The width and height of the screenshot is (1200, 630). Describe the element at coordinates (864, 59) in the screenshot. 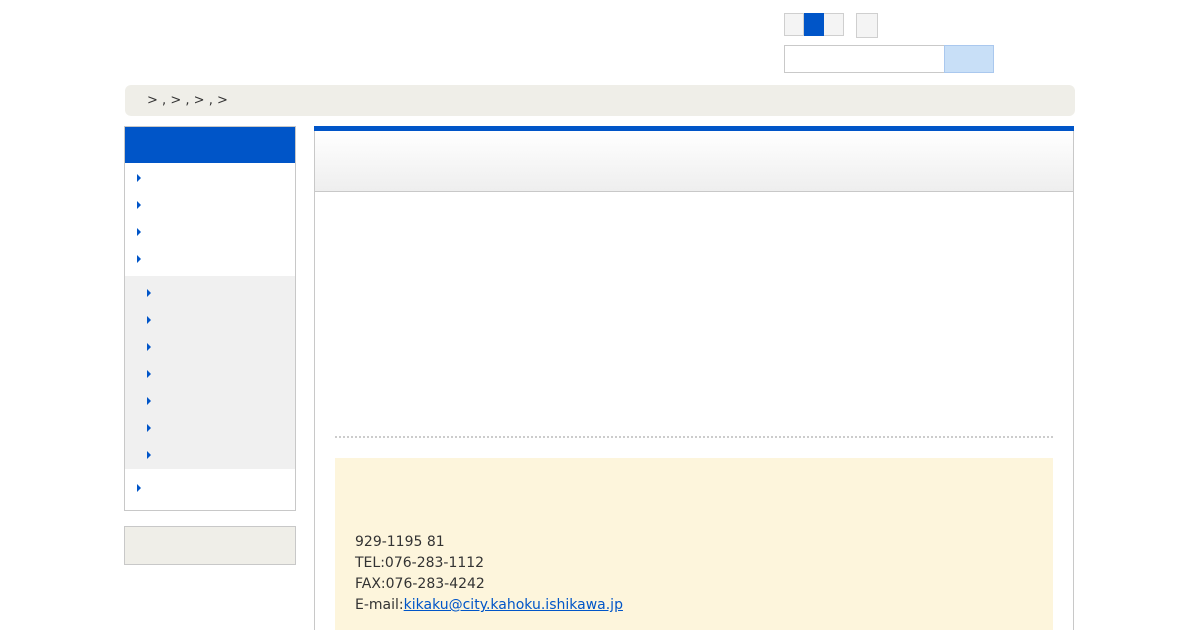

I see `search-input` at that location.